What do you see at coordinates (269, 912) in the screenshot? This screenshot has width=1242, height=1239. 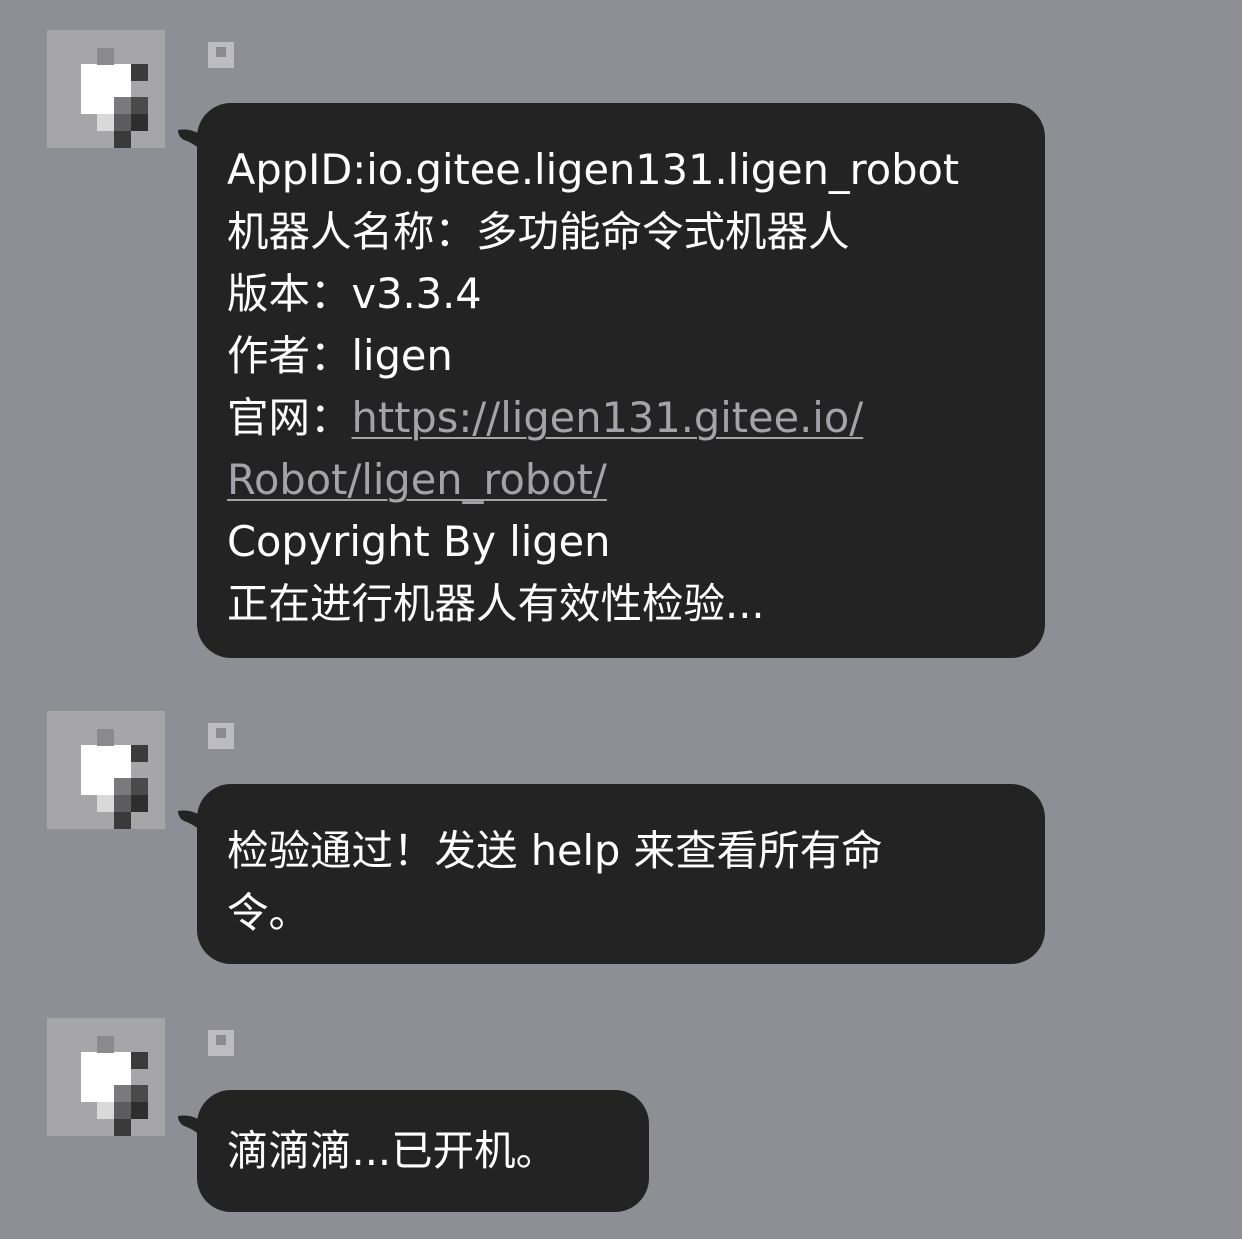 I see `message-line: 令。` at bounding box center [269, 912].